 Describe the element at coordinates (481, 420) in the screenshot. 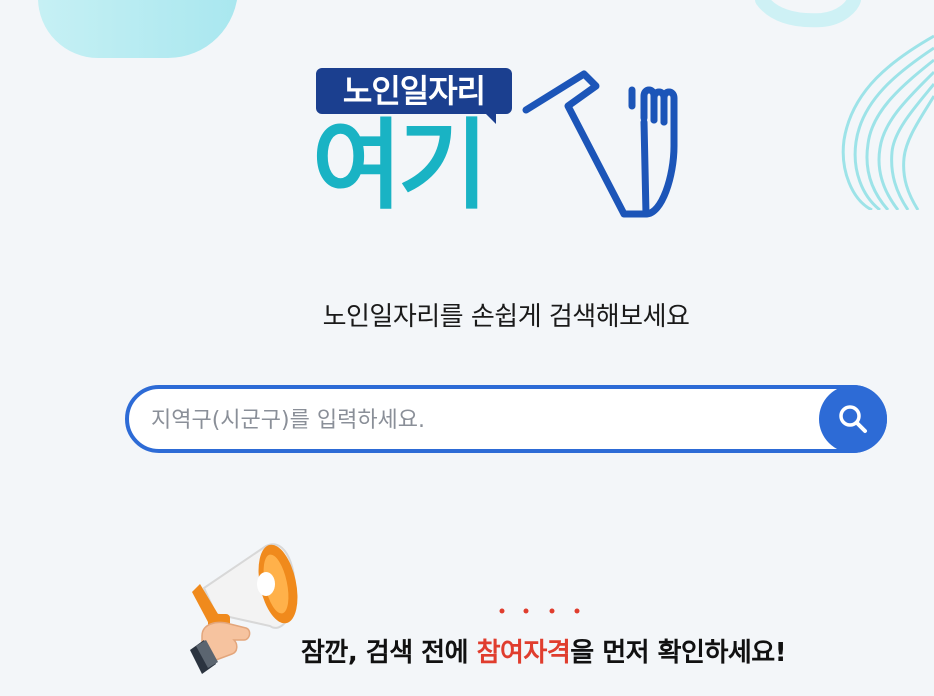

I see `search-input` at that location.